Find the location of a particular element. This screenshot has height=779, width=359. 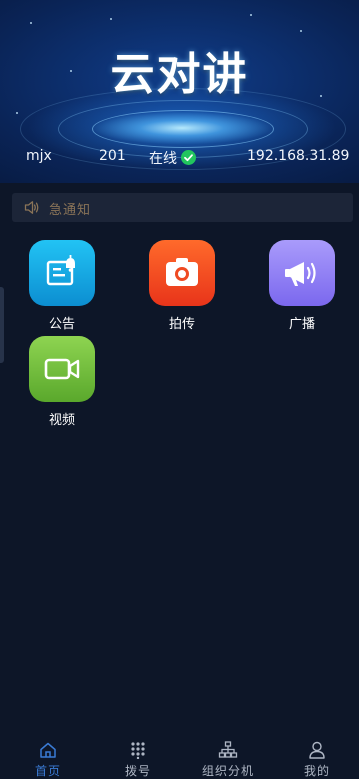

user-icon is located at coordinates (317, 750).